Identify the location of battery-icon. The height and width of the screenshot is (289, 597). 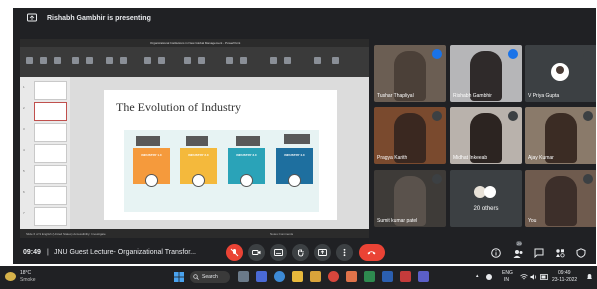
(544, 277).